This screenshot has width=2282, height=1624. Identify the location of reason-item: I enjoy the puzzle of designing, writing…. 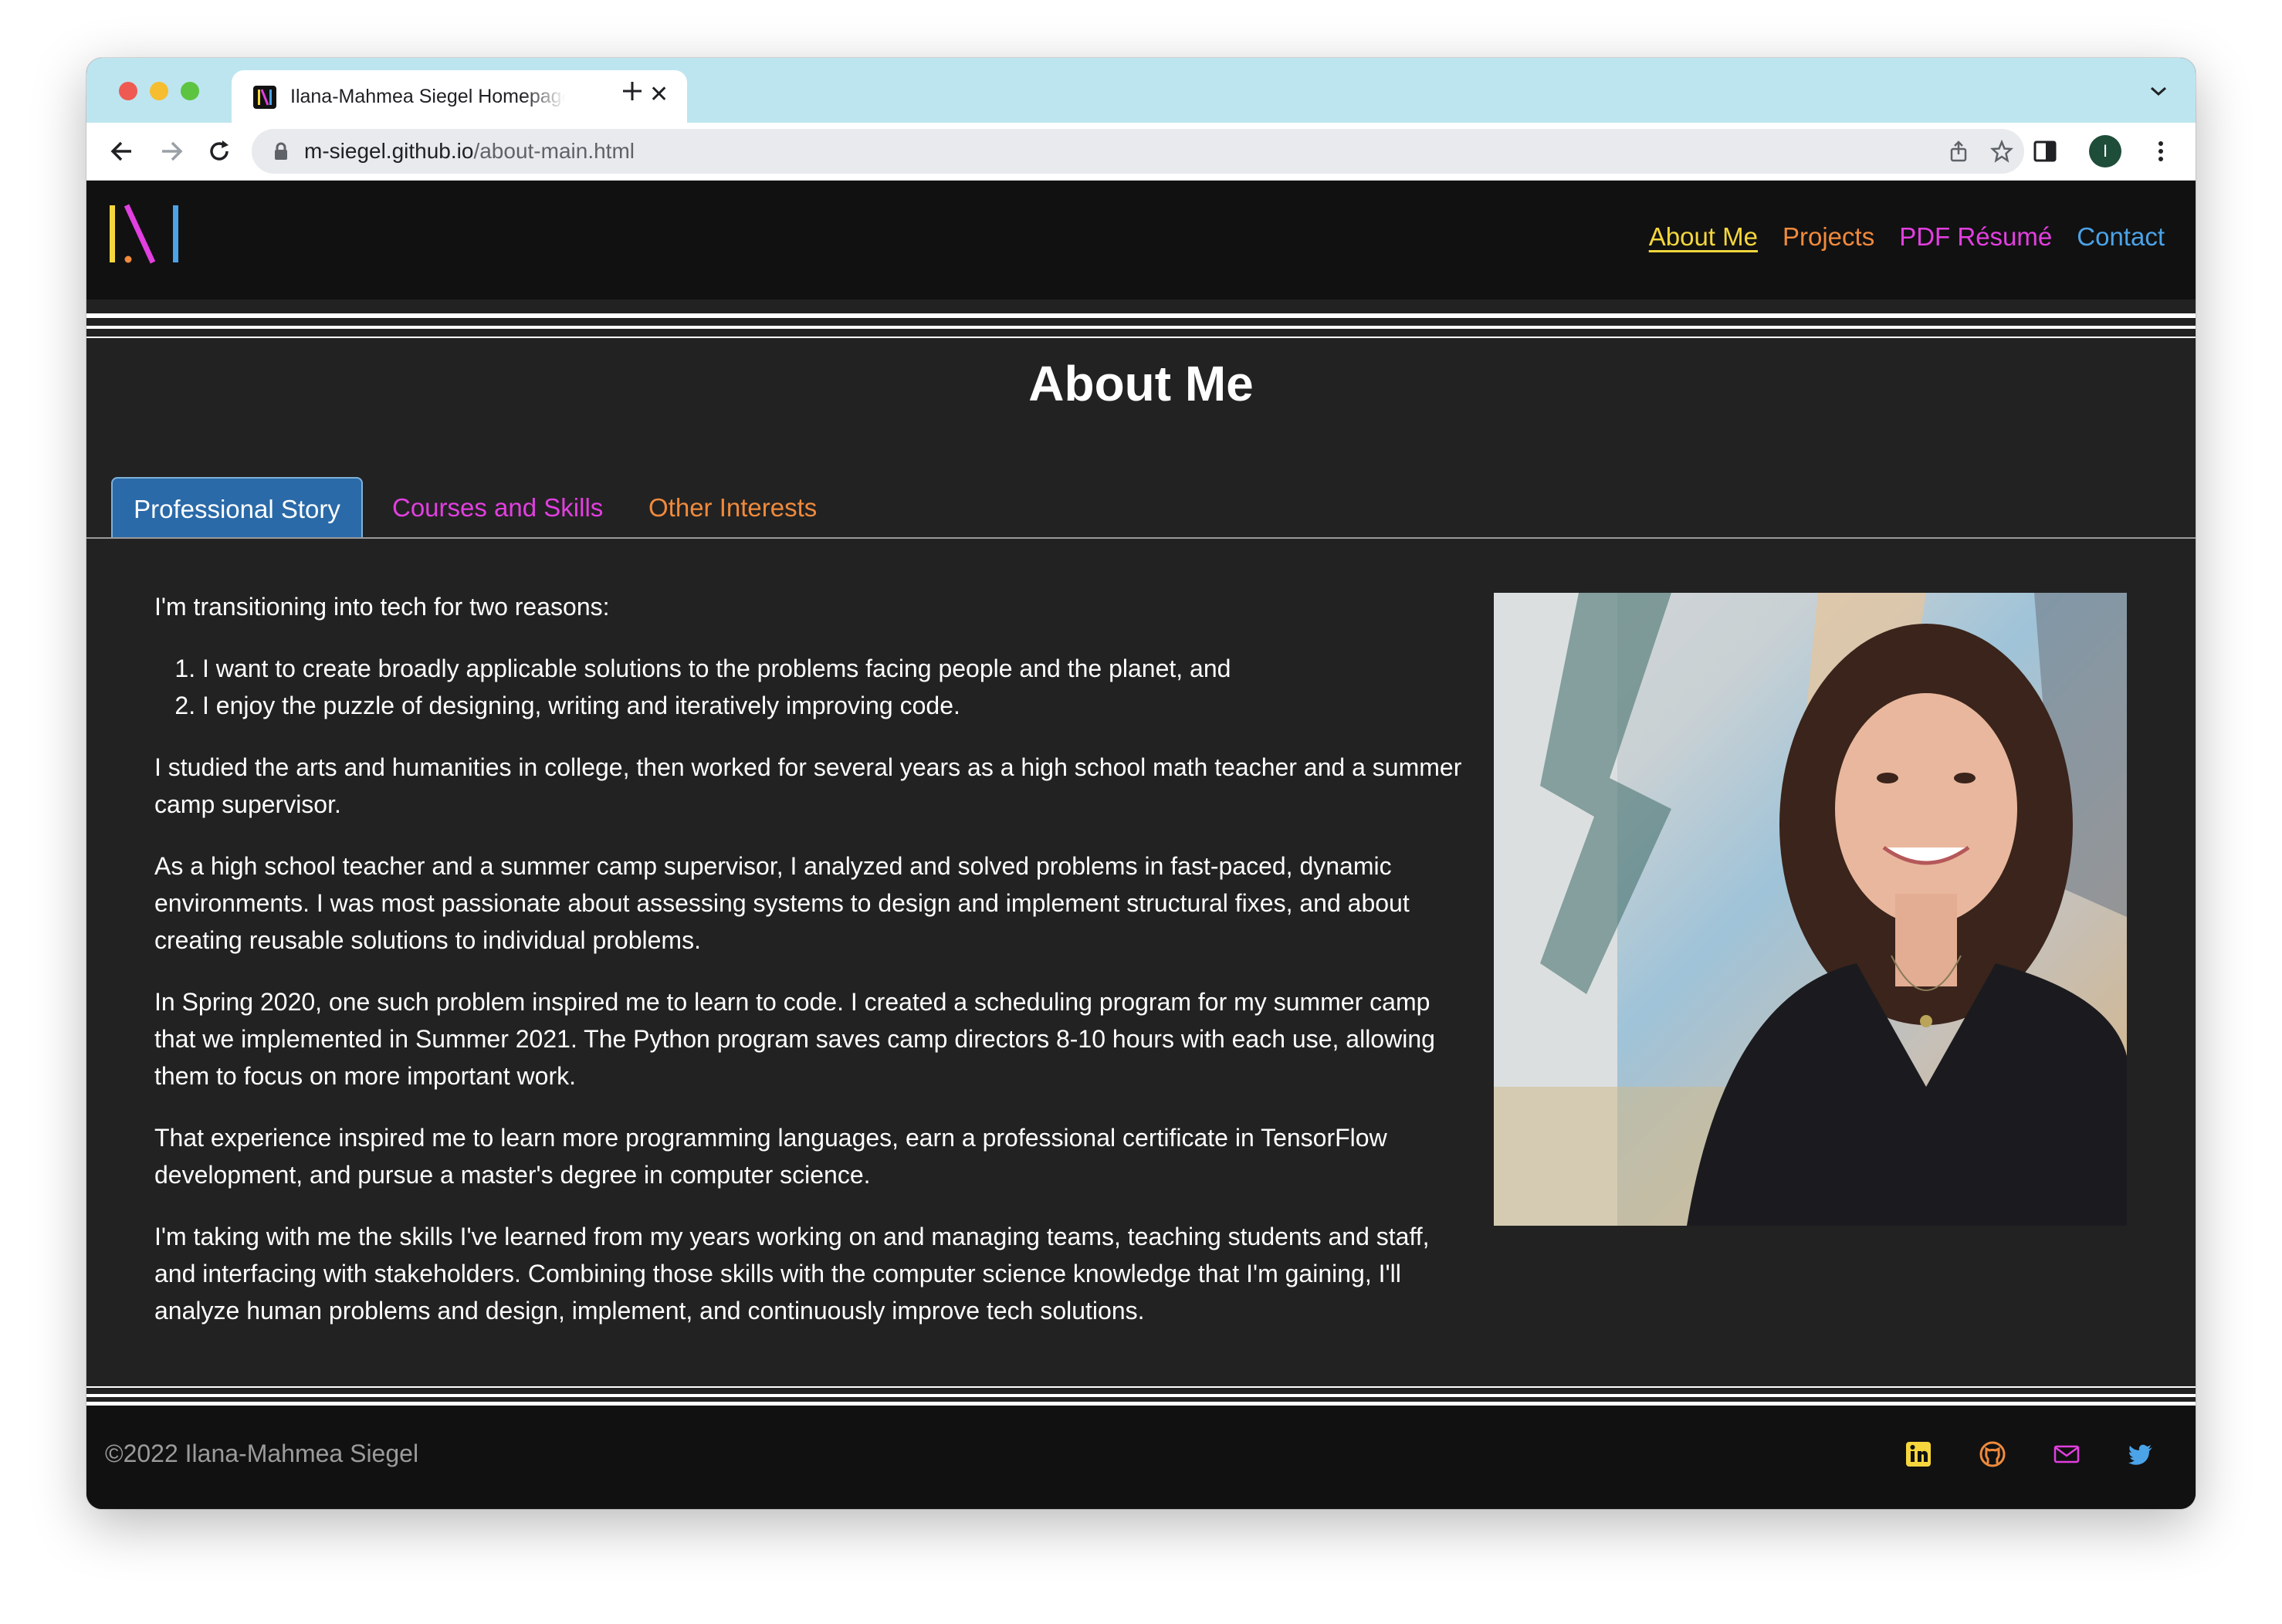
(834, 706).